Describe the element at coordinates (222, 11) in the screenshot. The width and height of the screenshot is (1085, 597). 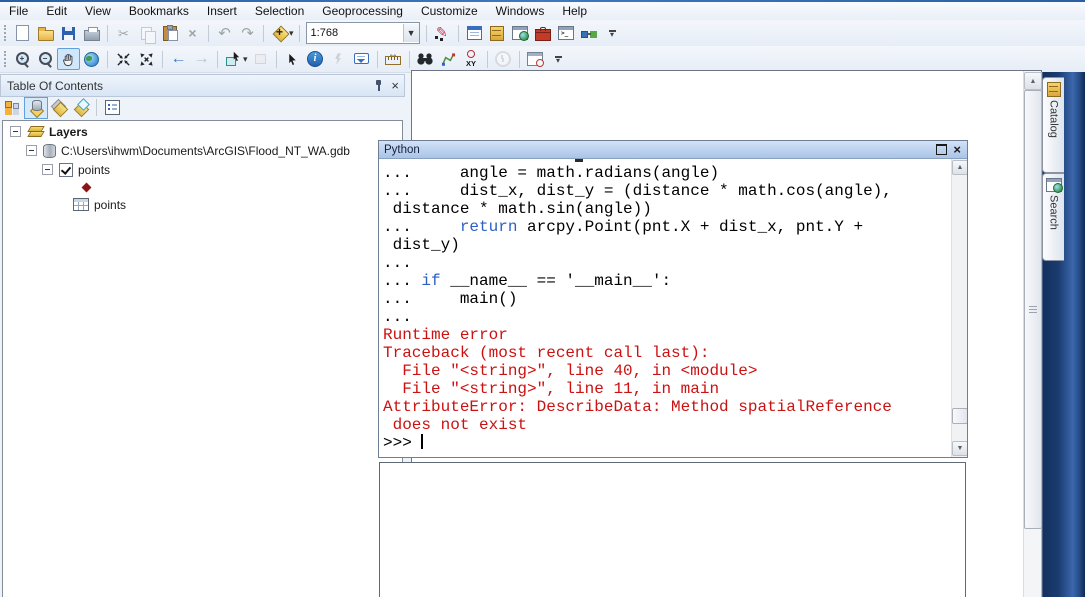
I see `menu-insert: Insert` at that location.